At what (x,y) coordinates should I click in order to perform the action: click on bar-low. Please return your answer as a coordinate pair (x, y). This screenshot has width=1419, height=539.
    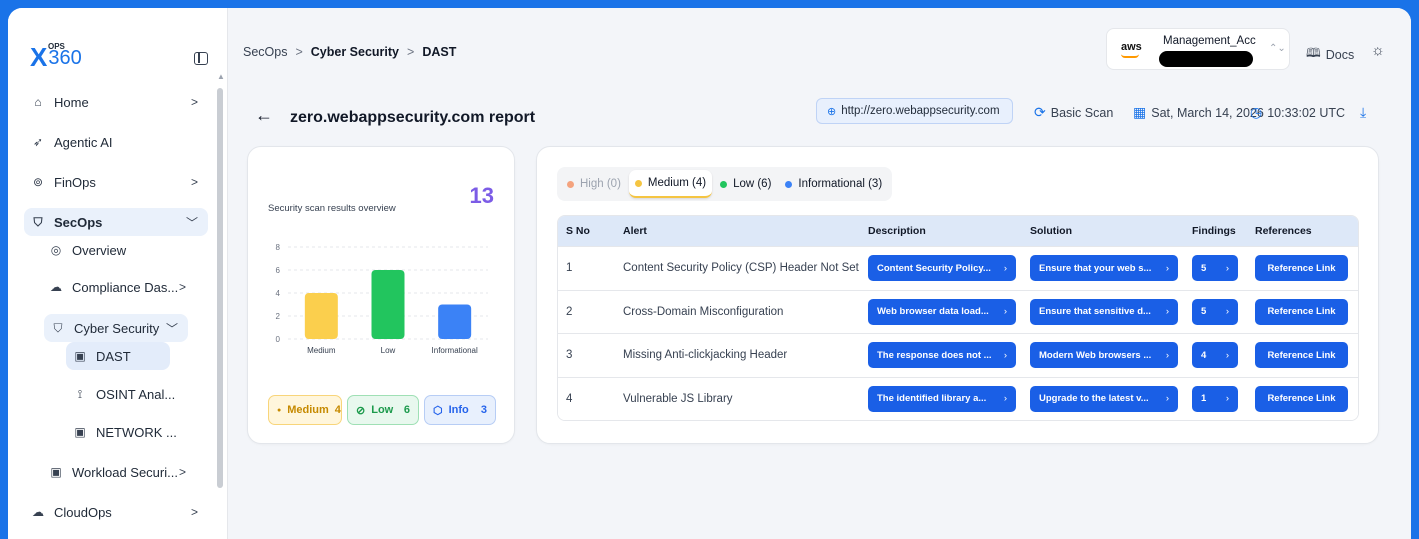
    Looking at the image, I should click on (388, 304).